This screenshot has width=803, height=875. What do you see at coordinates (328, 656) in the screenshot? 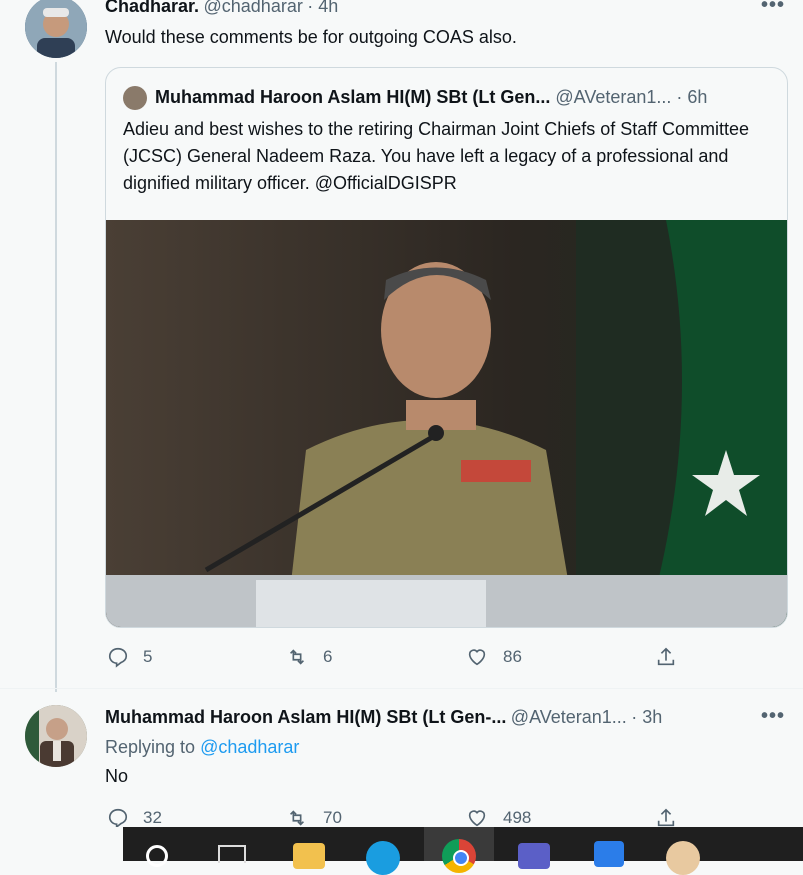
I see `retweet-count: 6` at bounding box center [328, 656].